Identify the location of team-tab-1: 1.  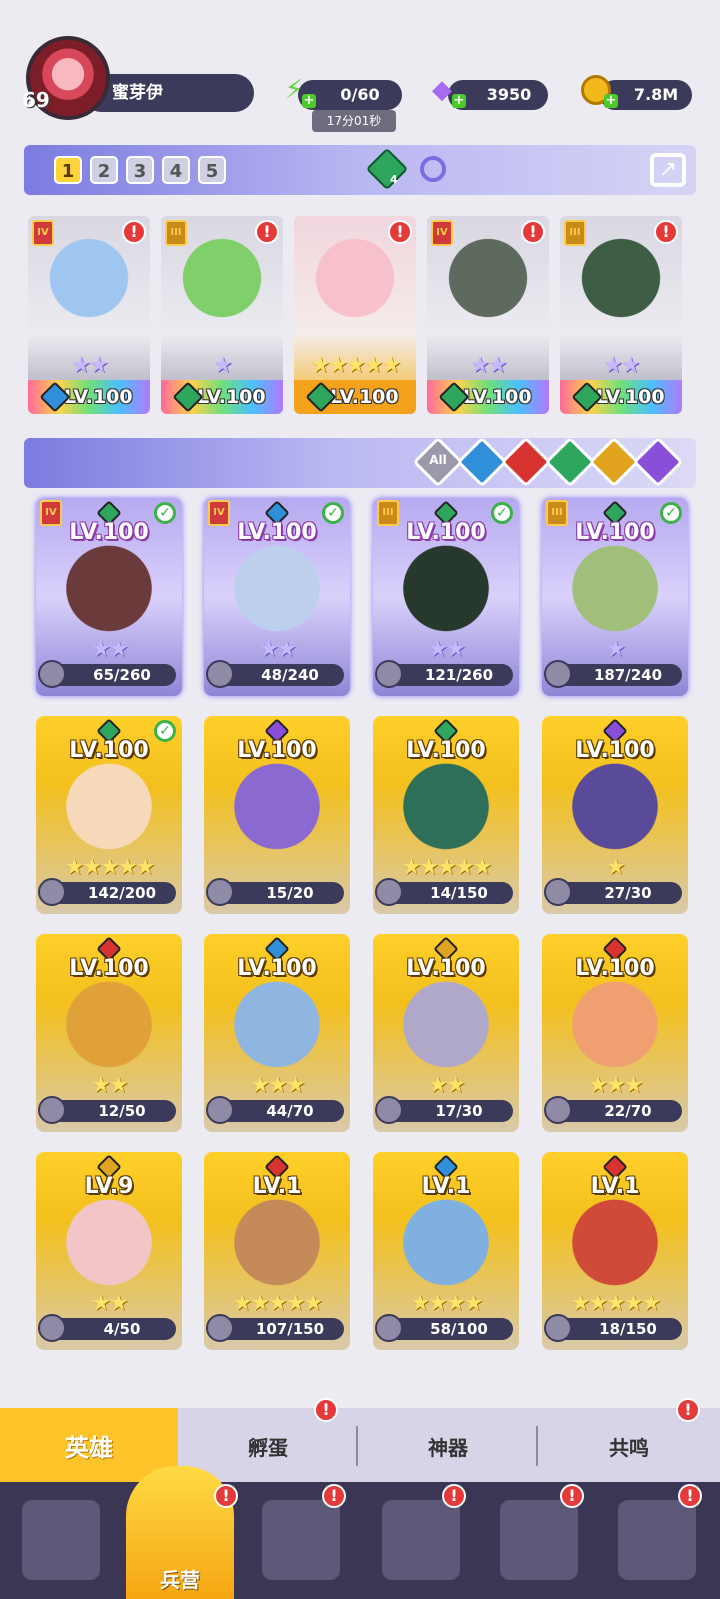
(68, 170).